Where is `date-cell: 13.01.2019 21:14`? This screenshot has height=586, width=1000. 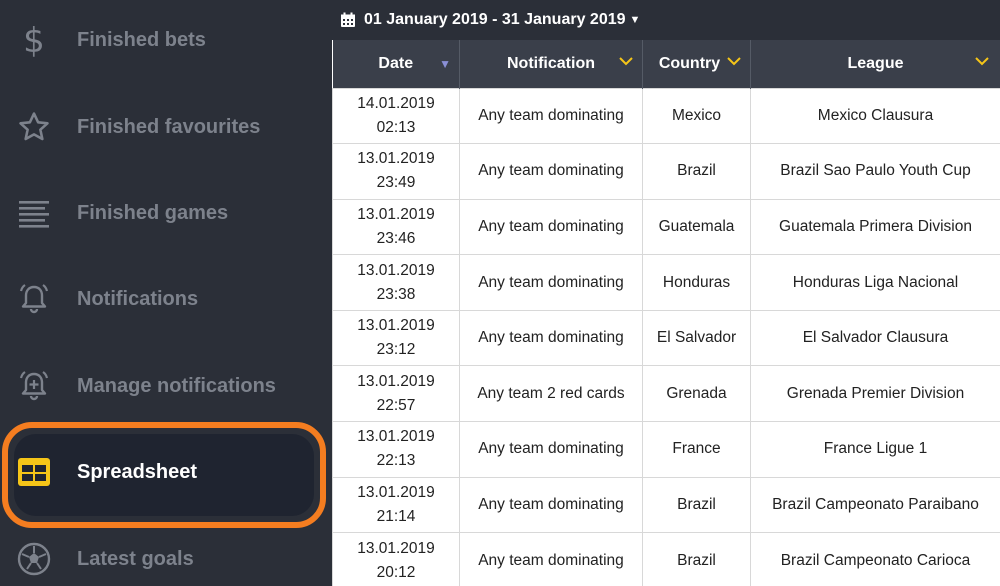 date-cell: 13.01.2019 21:14 is located at coordinates (396, 505).